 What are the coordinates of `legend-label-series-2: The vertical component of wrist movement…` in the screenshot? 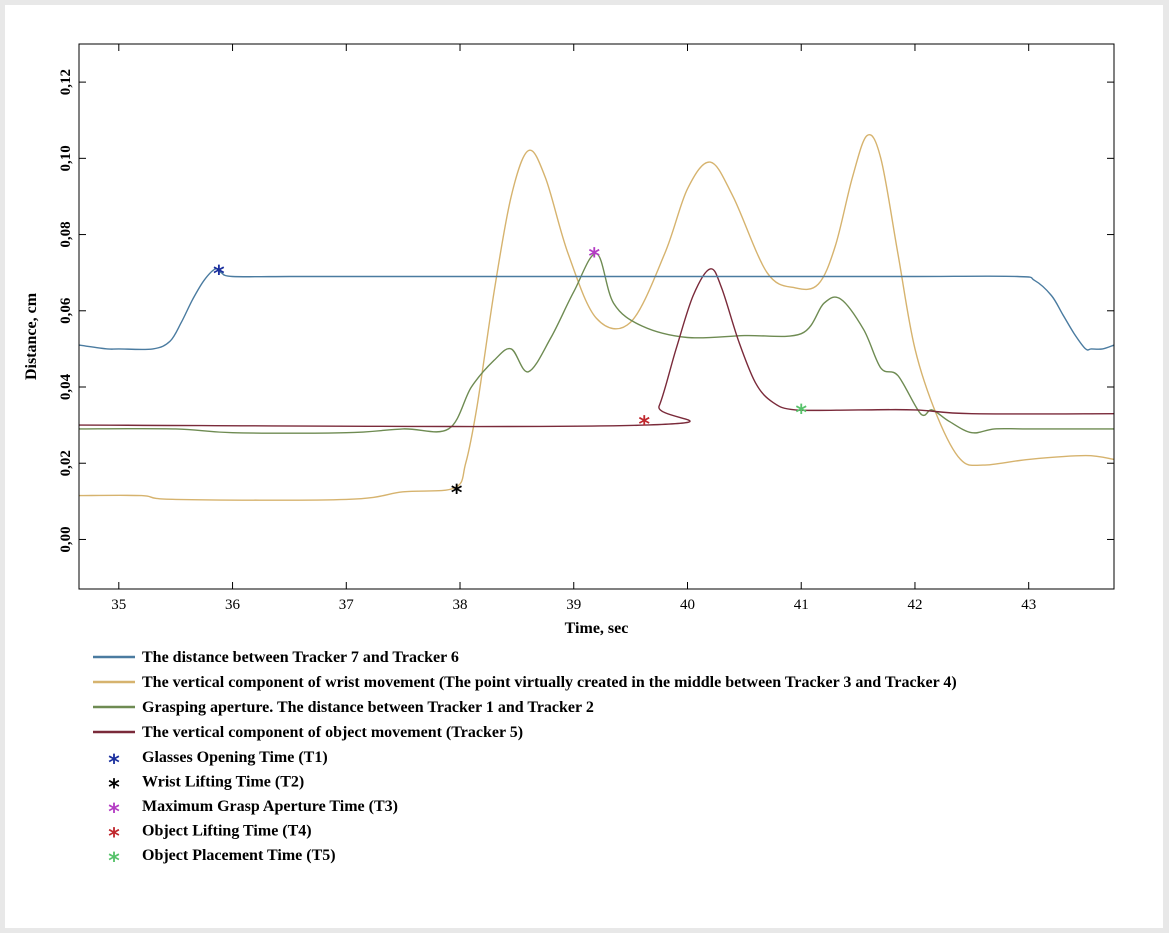 It's located at (549, 682).